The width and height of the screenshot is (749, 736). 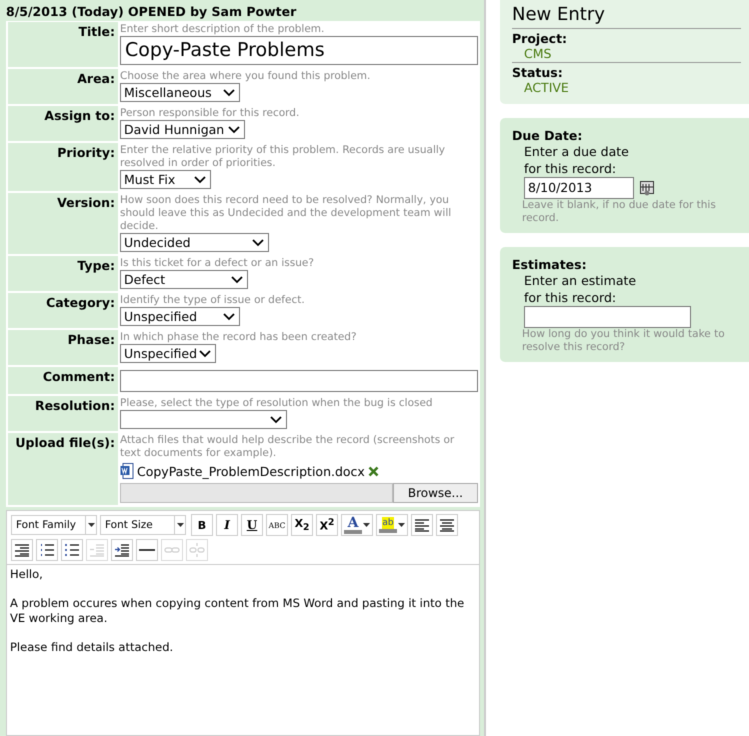 What do you see at coordinates (626, 16) in the screenshot?
I see `panel-title: New Entry` at bounding box center [626, 16].